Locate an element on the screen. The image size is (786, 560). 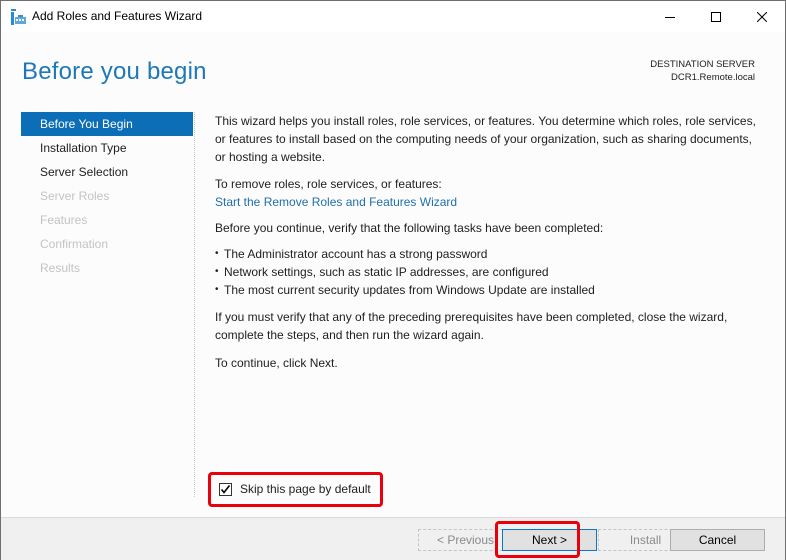
nav-item-results: Results is located at coordinates (60, 268).